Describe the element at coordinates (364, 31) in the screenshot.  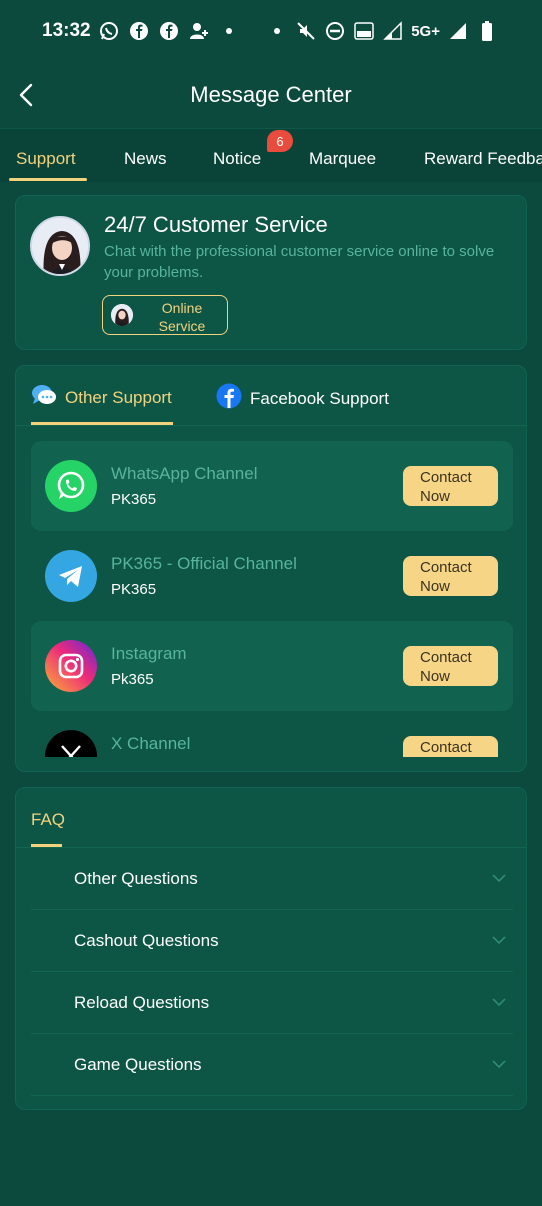
I see `volte-icon` at that location.